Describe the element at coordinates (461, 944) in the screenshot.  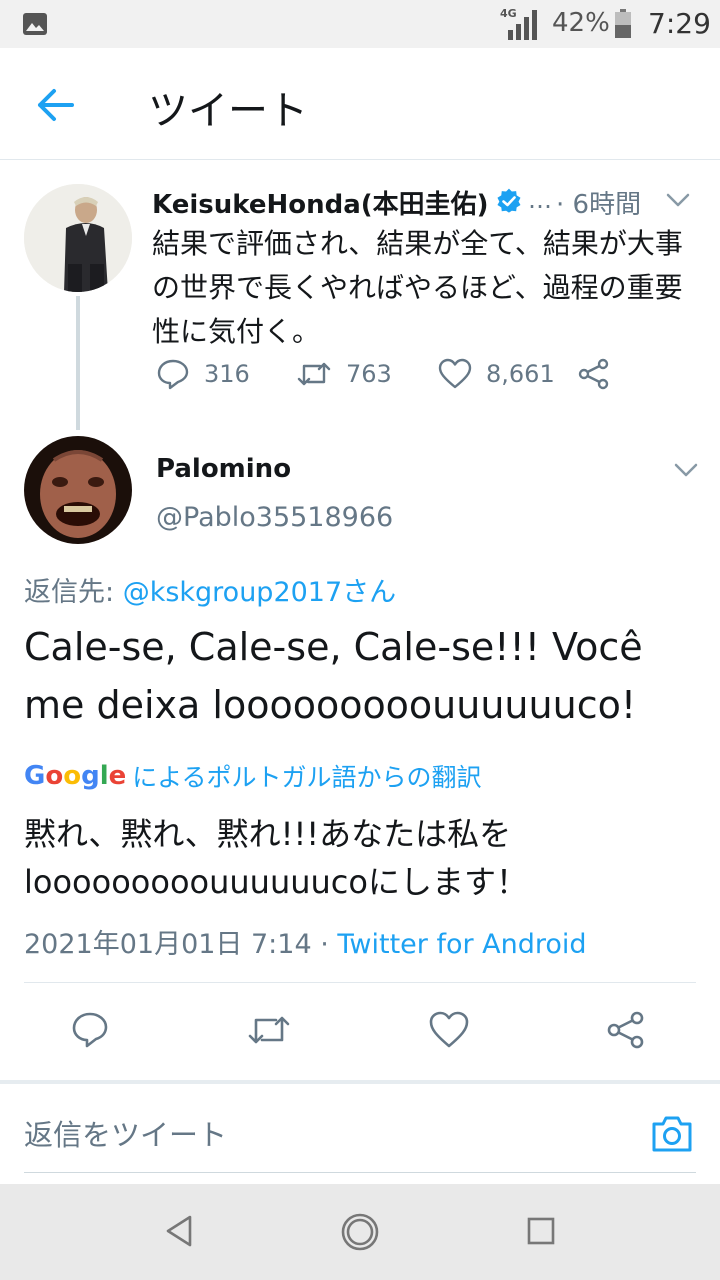
I see `tweet-client-link: Twitter for Android` at that location.